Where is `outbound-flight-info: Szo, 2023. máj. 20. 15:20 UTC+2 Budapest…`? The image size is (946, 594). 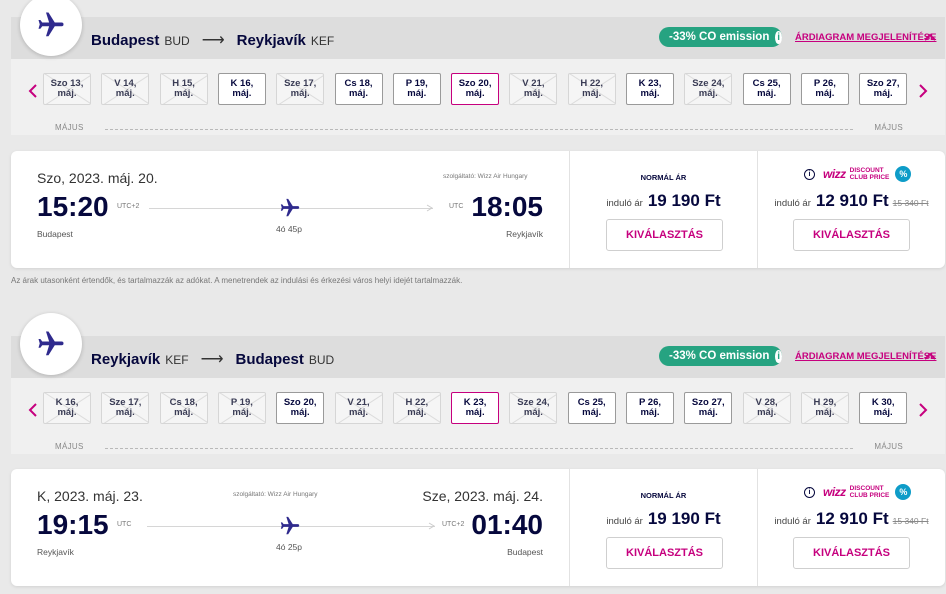
outbound-flight-info: Szo, 2023. máj. 20. 15:20 UTC+2 Budapest… is located at coordinates (290, 209).